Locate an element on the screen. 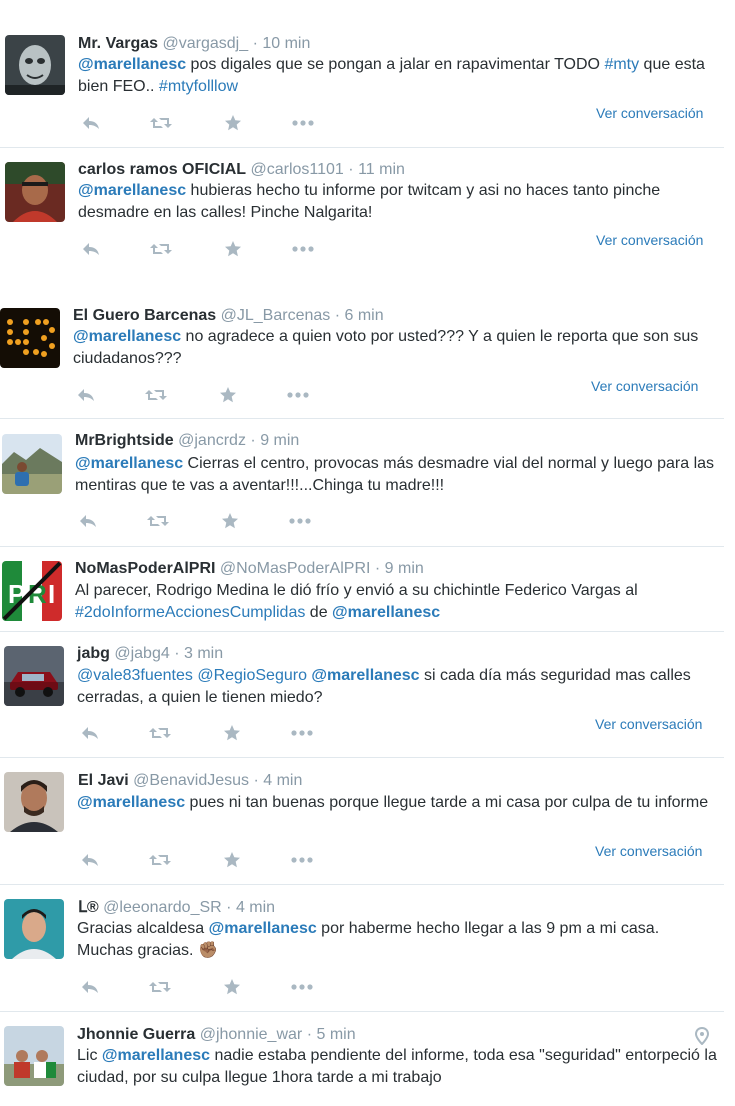  text-segment: Lic is located at coordinates (89, 1055).